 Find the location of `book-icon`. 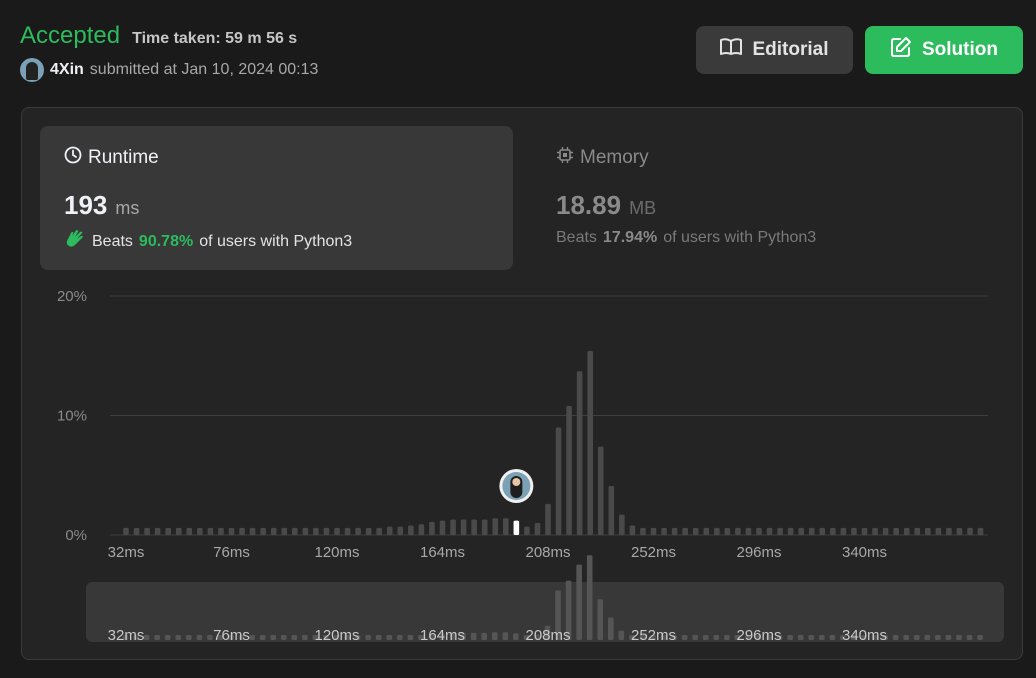

book-icon is located at coordinates (731, 50).